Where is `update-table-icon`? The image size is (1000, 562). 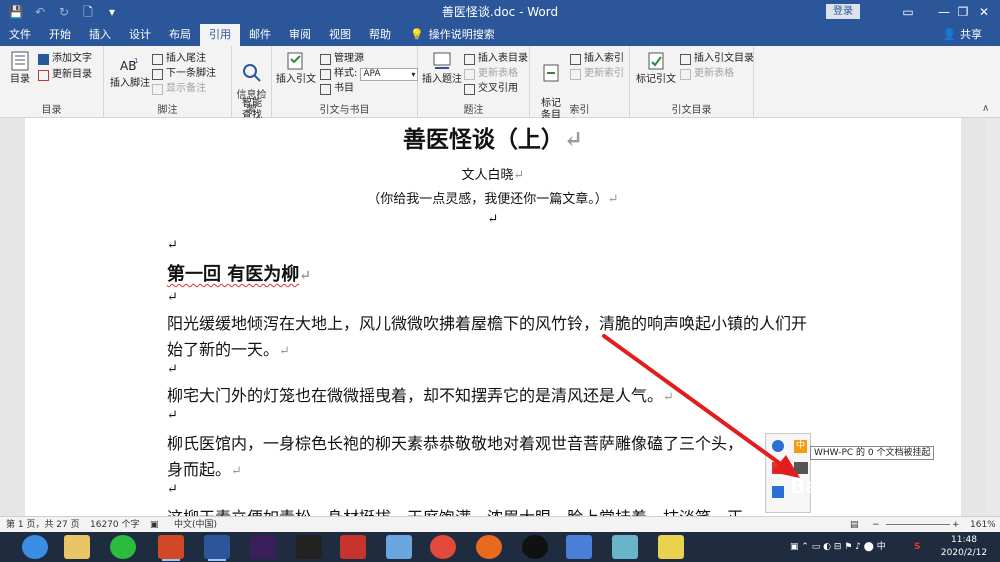 update-table-icon is located at coordinates (469, 74).